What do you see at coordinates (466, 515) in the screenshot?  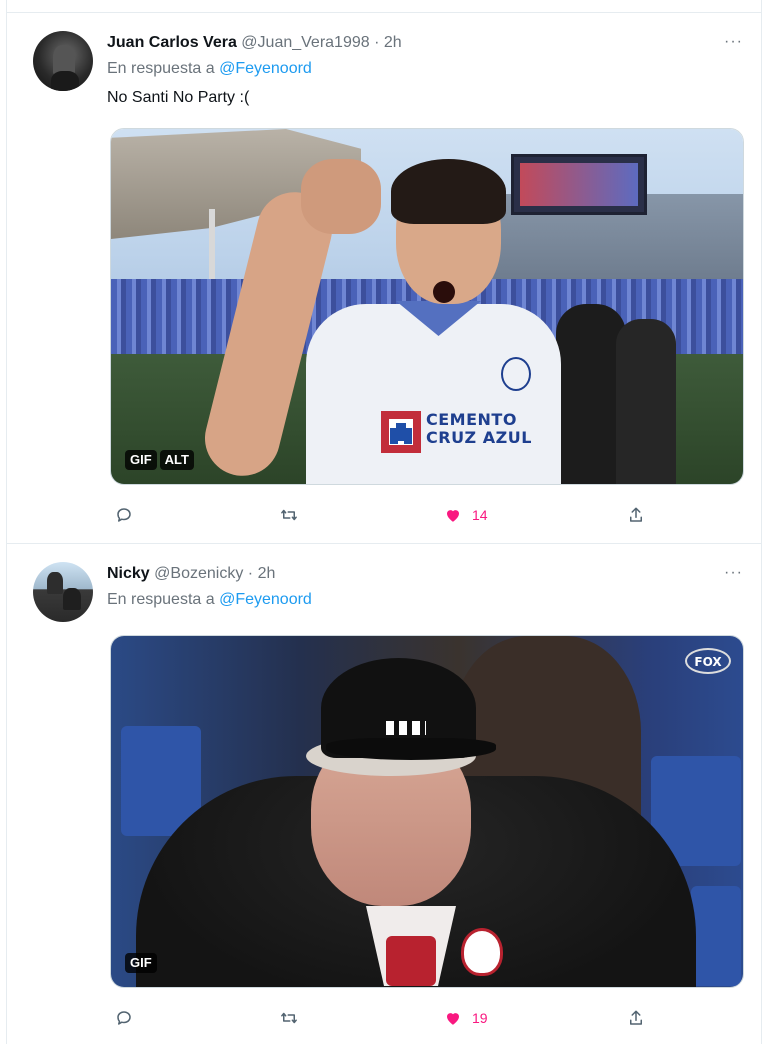 I see `like-button: 14` at bounding box center [466, 515].